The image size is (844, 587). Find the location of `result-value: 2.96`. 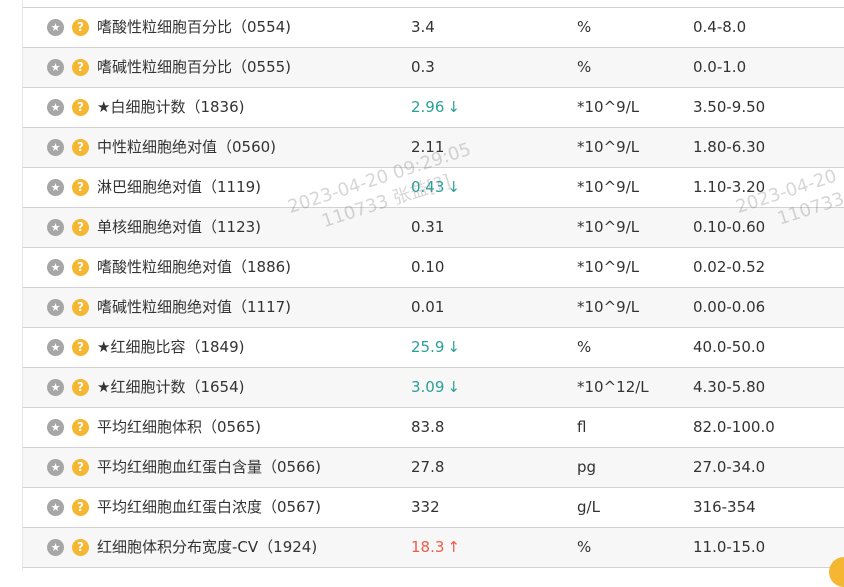

result-value: 2.96 is located at coordinates (428, 107).